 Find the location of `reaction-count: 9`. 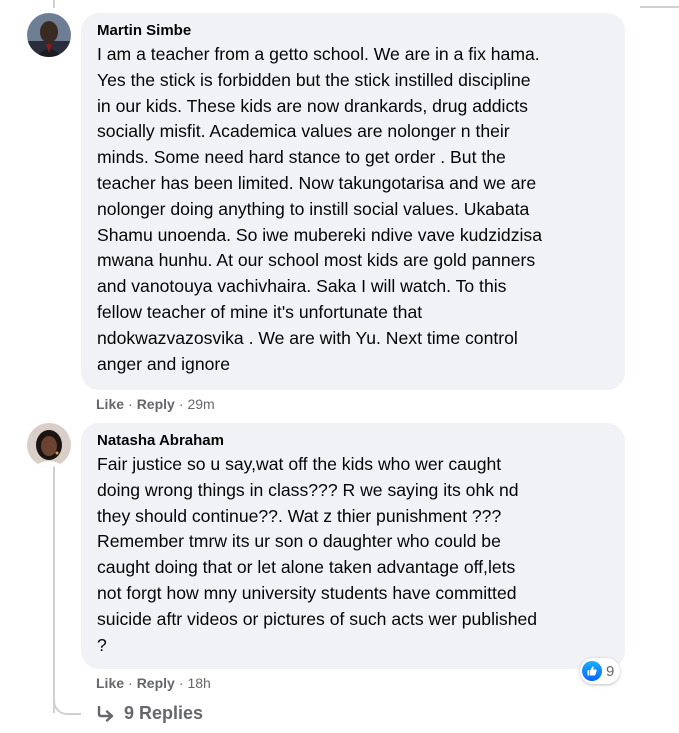

reaction-count: 9 is located at coordinates (610, 671).